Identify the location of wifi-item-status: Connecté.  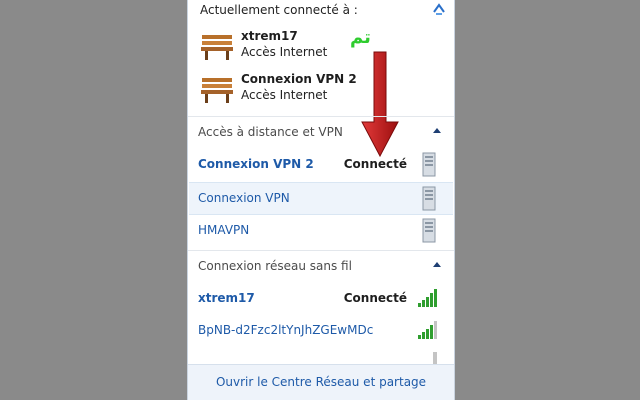
(375, 298).